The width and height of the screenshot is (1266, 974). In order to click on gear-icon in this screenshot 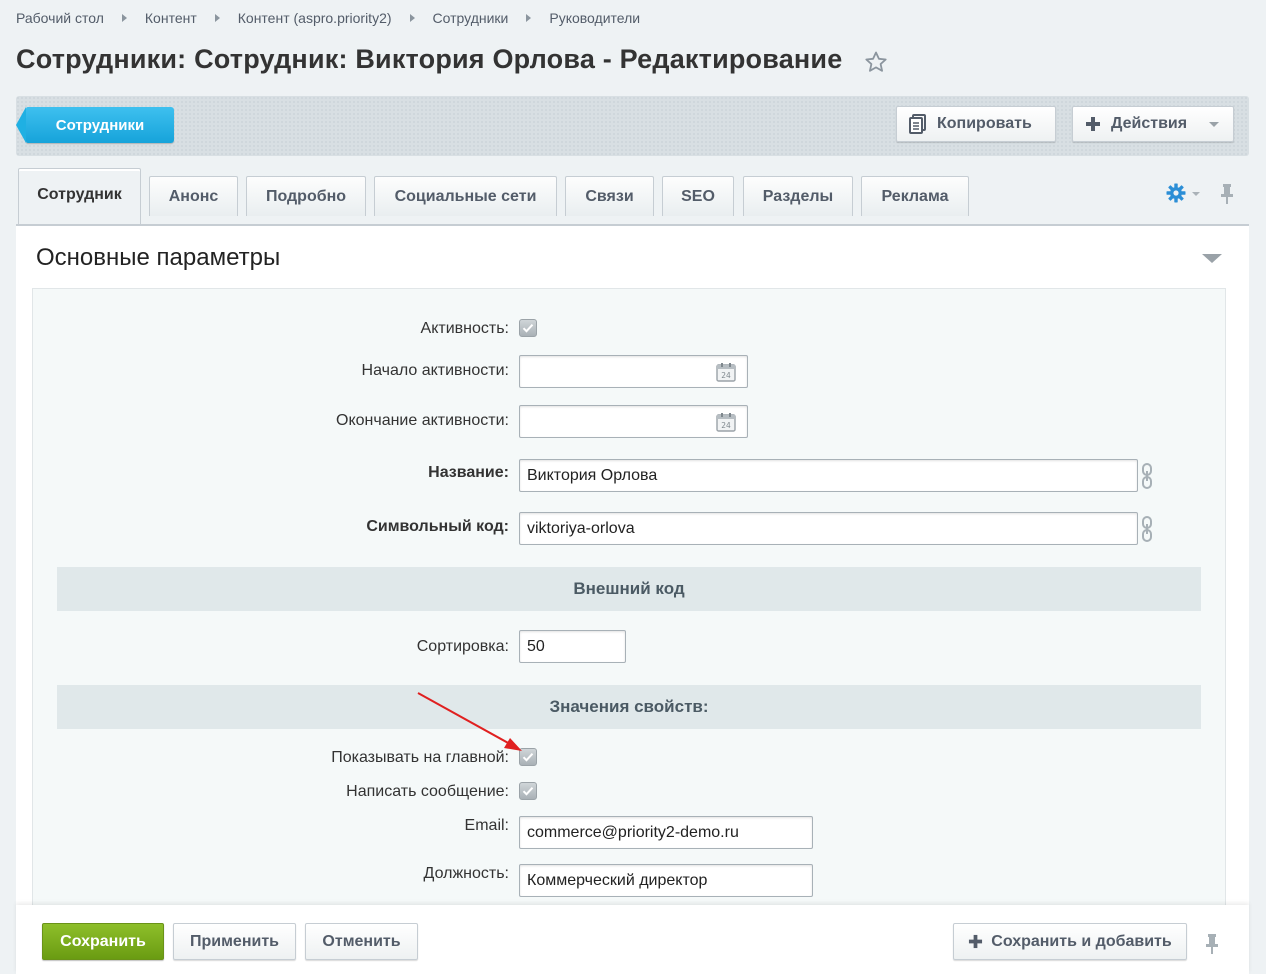, I will do `click(1176, 193)`.